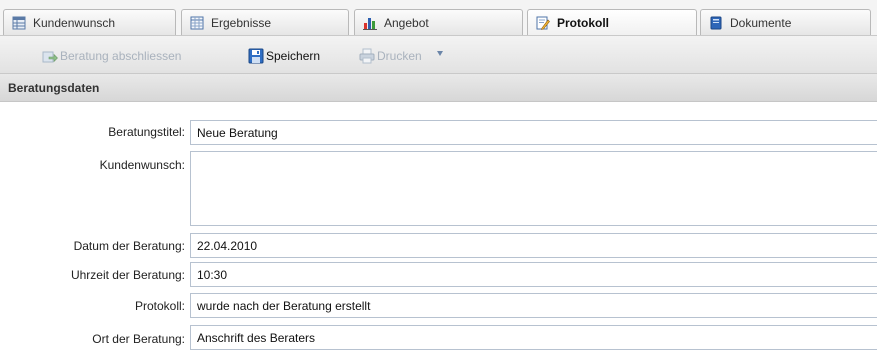 The width and height of the screenshot is (877, 353). What do you see at coordinates (197, 23) in the screenshot?
I see `spreadsheet-icon` at bounding box center [197, 23].